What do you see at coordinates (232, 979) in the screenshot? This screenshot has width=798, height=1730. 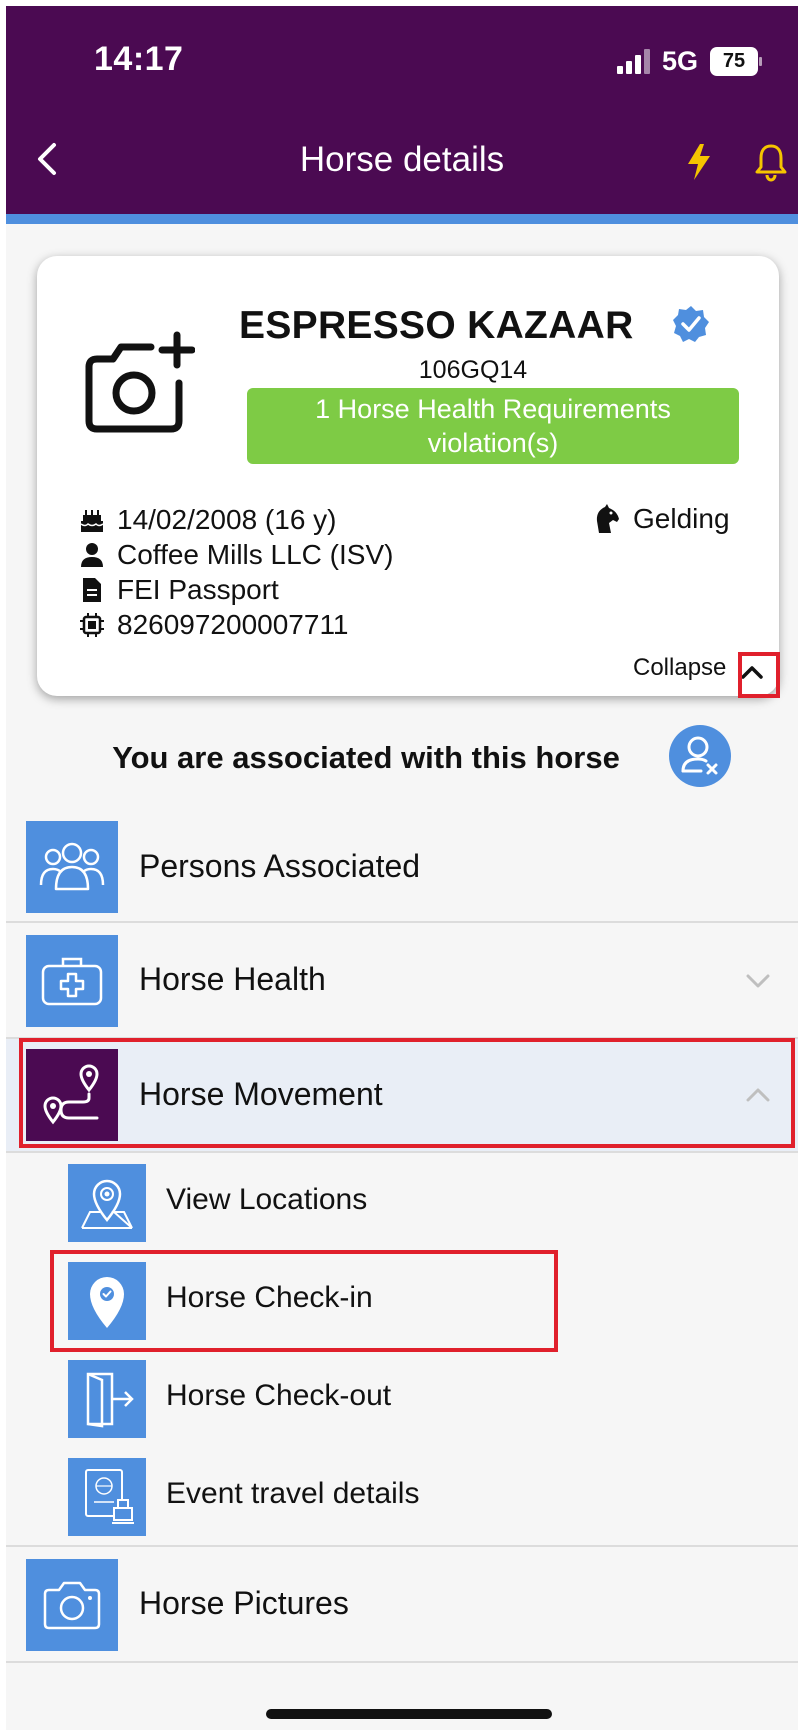 I see `menu-label-health: Horse Health` at bounding box center [232, 979].